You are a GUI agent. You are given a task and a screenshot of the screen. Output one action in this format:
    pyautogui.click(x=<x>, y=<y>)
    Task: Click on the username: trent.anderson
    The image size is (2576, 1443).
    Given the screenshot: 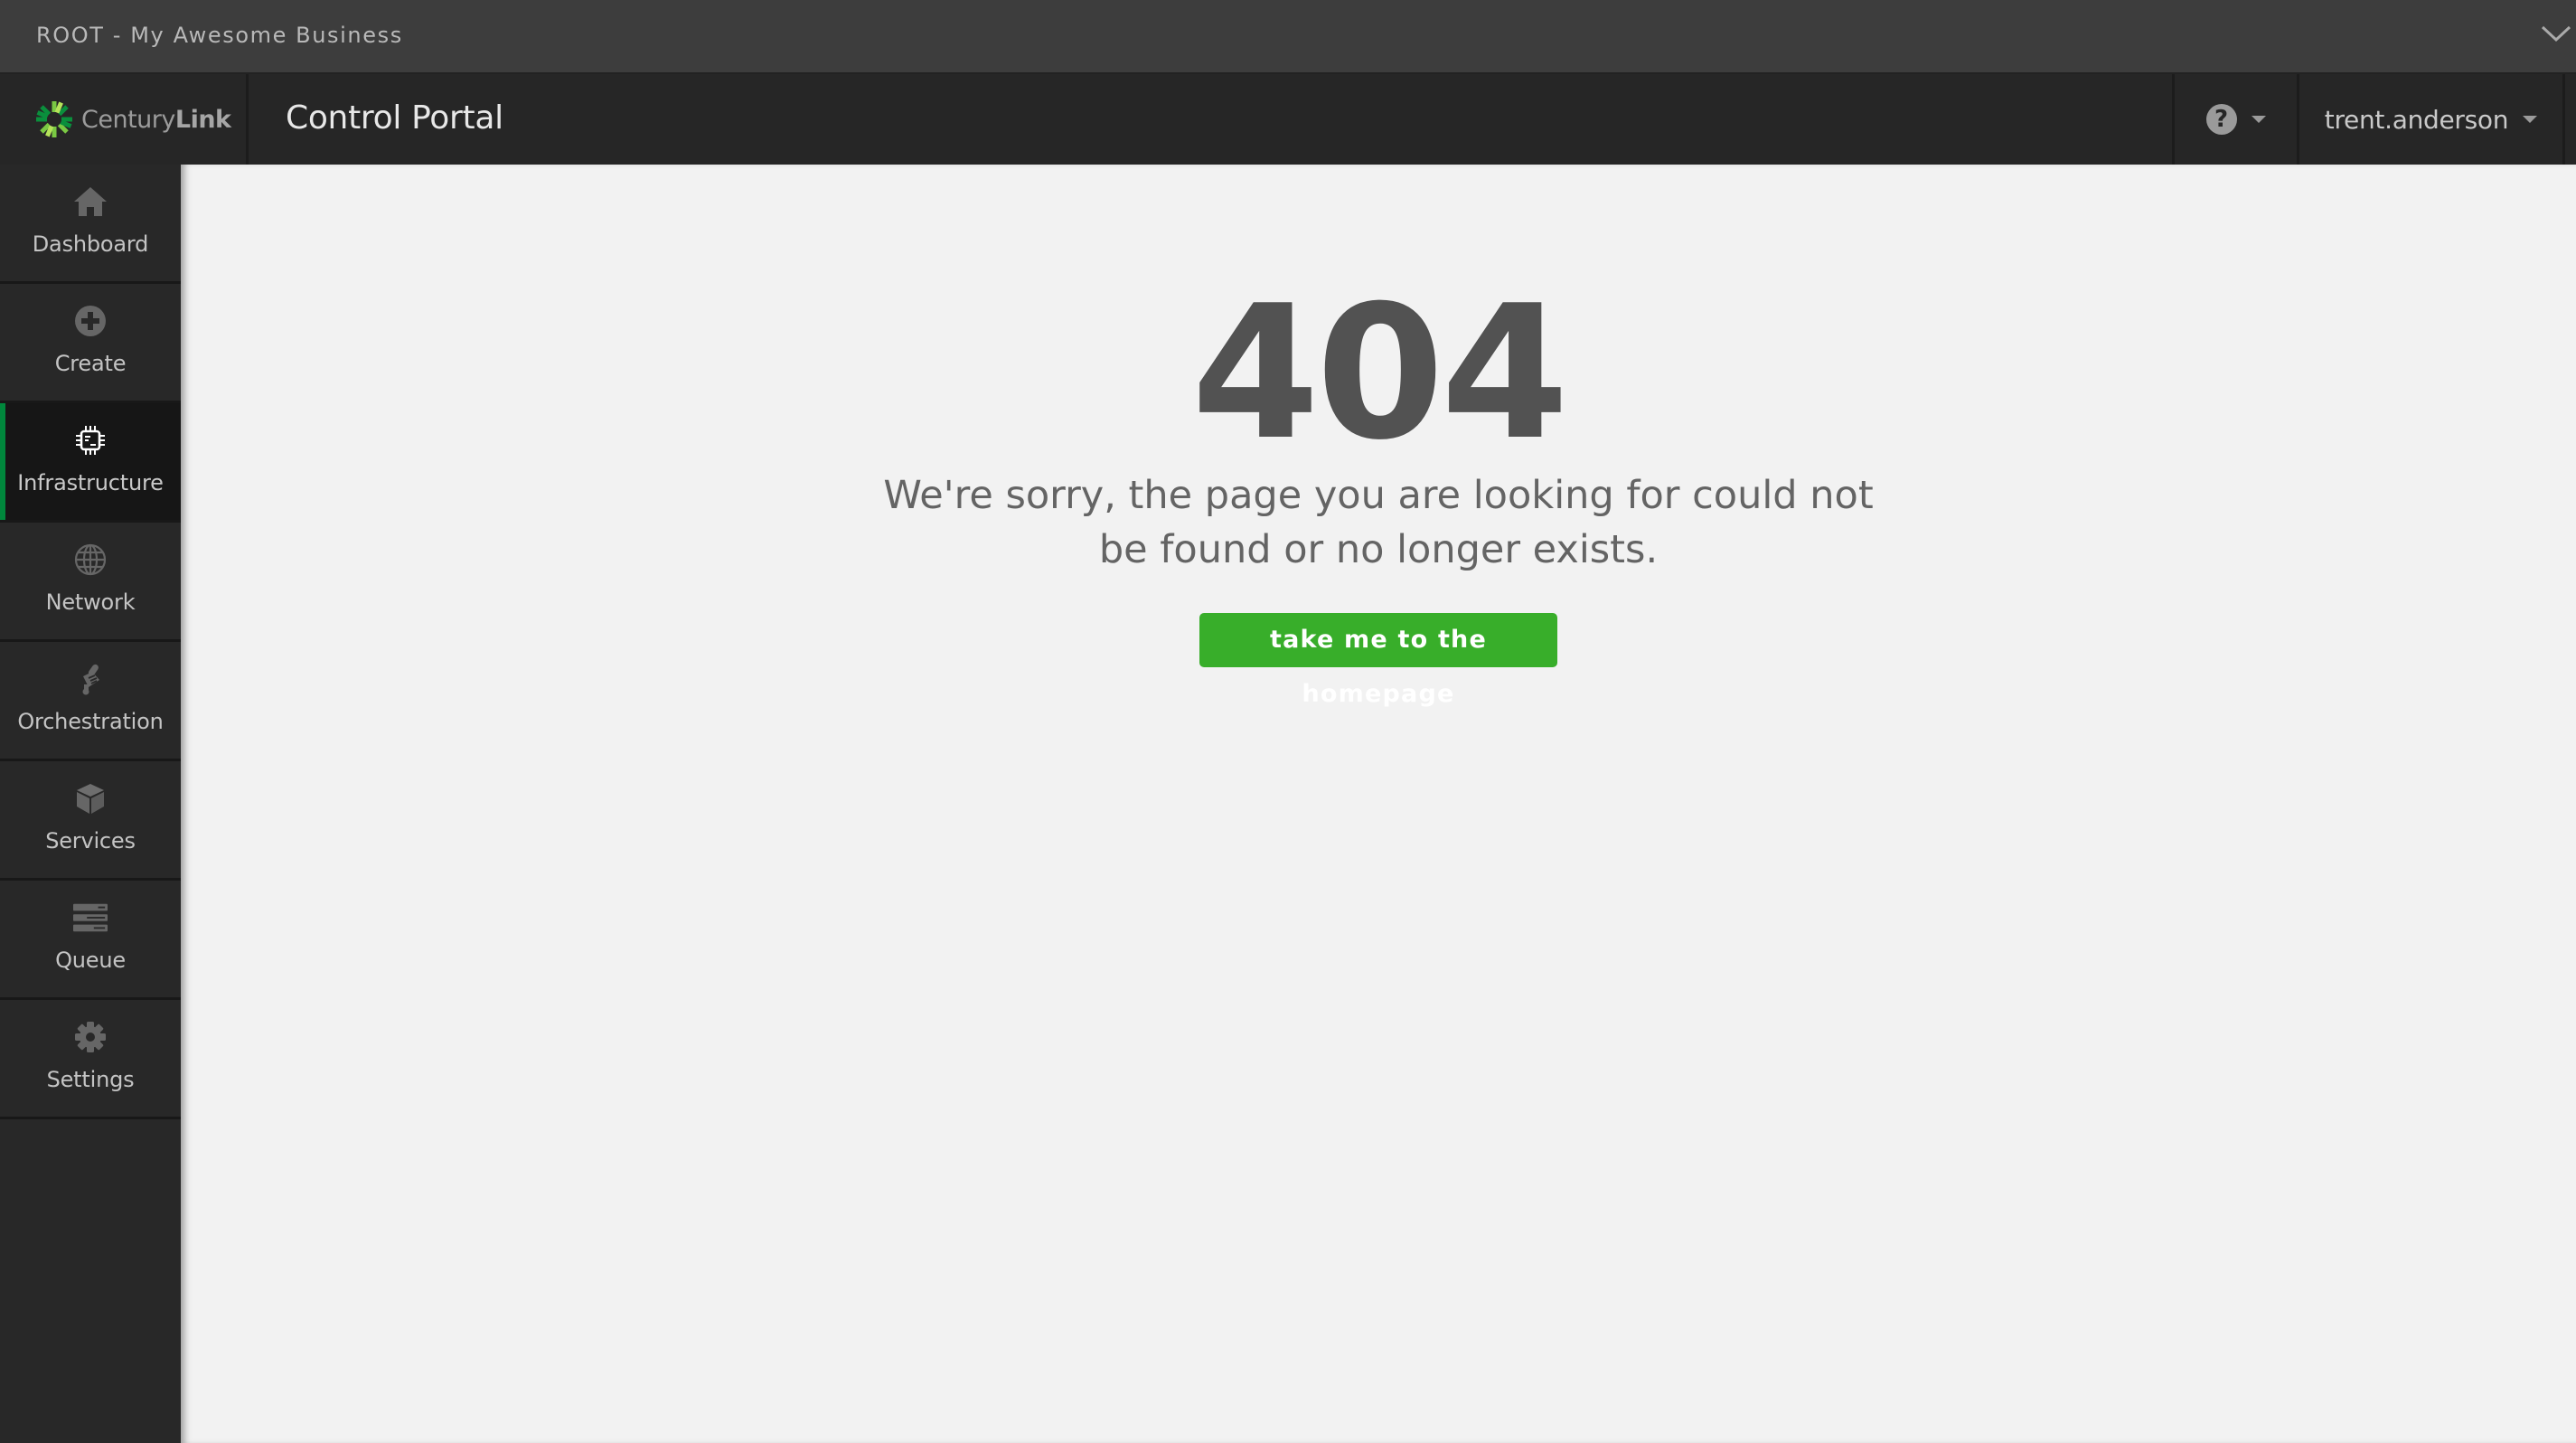 What is the action you would take?
    pyautogui.click(x=2416, y=120)
    